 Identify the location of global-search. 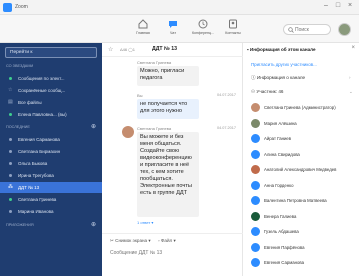
(307, 29).